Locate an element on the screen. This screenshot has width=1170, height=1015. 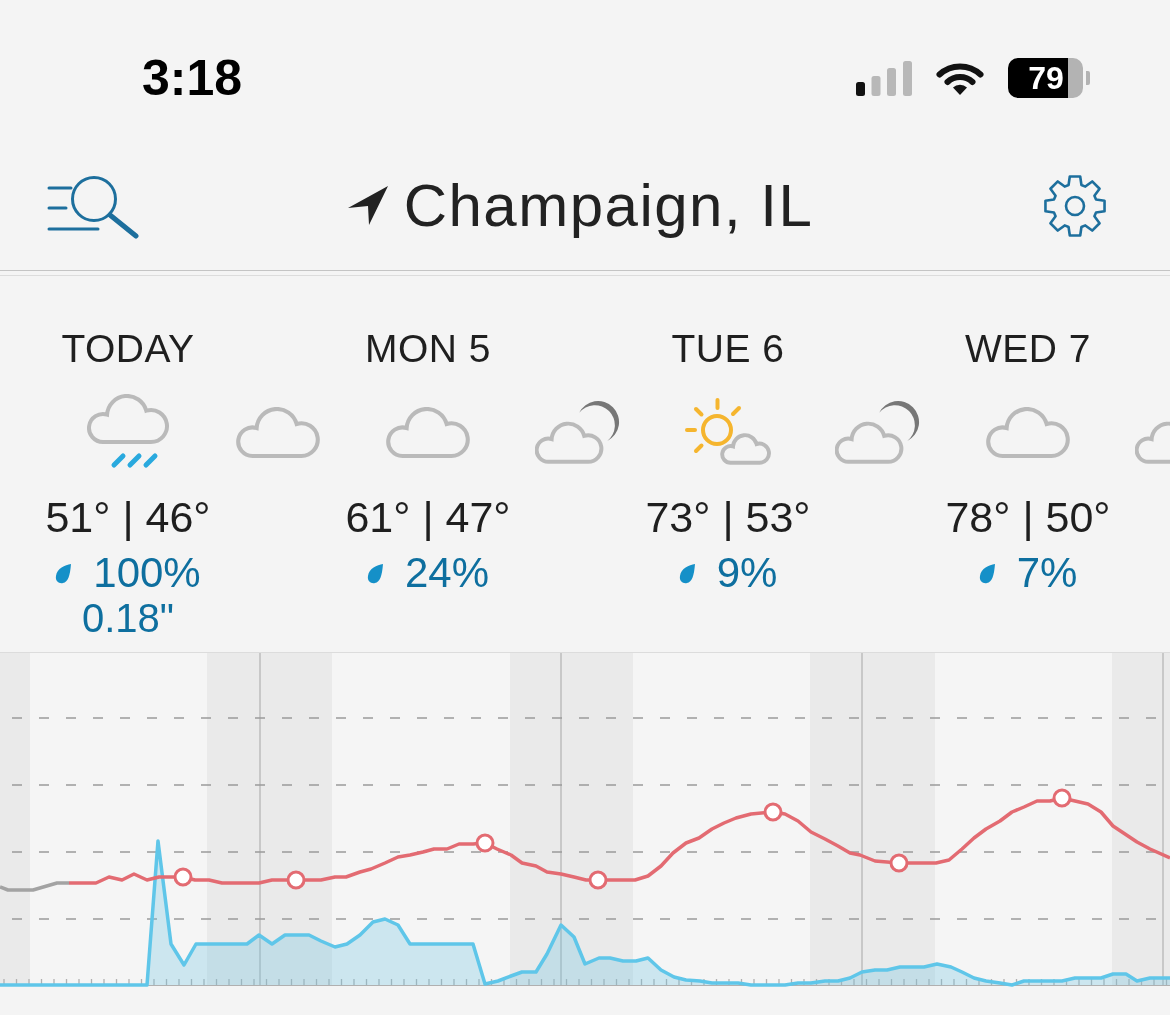
battery-indicator: 79 is located at coordinates (1049, 78).